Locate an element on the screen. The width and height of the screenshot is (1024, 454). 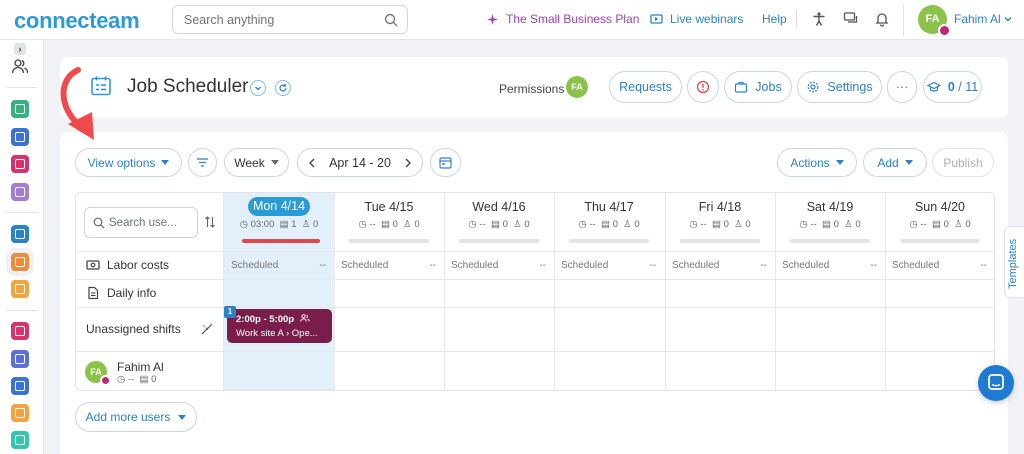
sidebar-item-directory-icon is located at coordinates (20, 164).